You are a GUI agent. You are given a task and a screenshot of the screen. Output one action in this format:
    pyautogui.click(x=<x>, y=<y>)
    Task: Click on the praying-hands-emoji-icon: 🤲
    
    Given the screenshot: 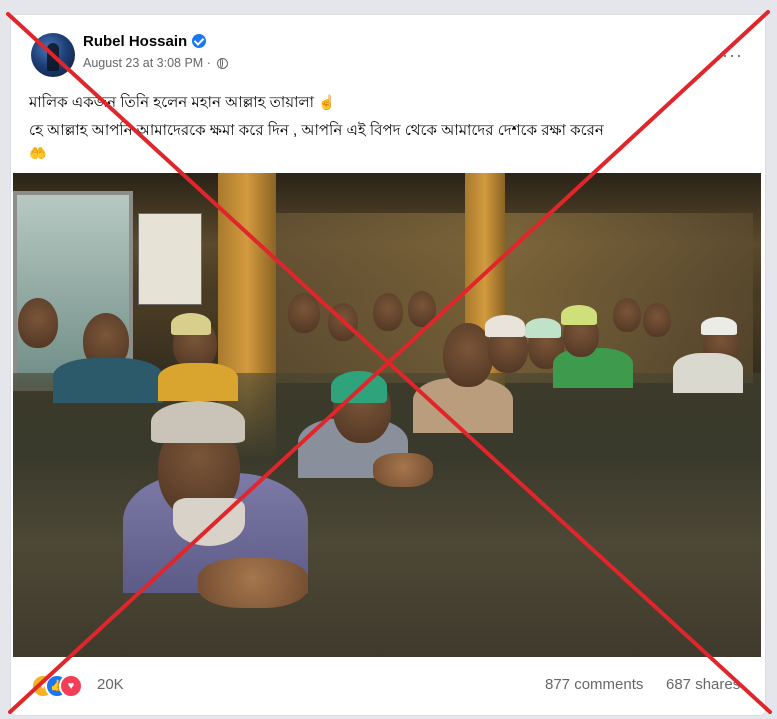 What is the action you would take?
    pyautogui.click(x=38, y=153)
    